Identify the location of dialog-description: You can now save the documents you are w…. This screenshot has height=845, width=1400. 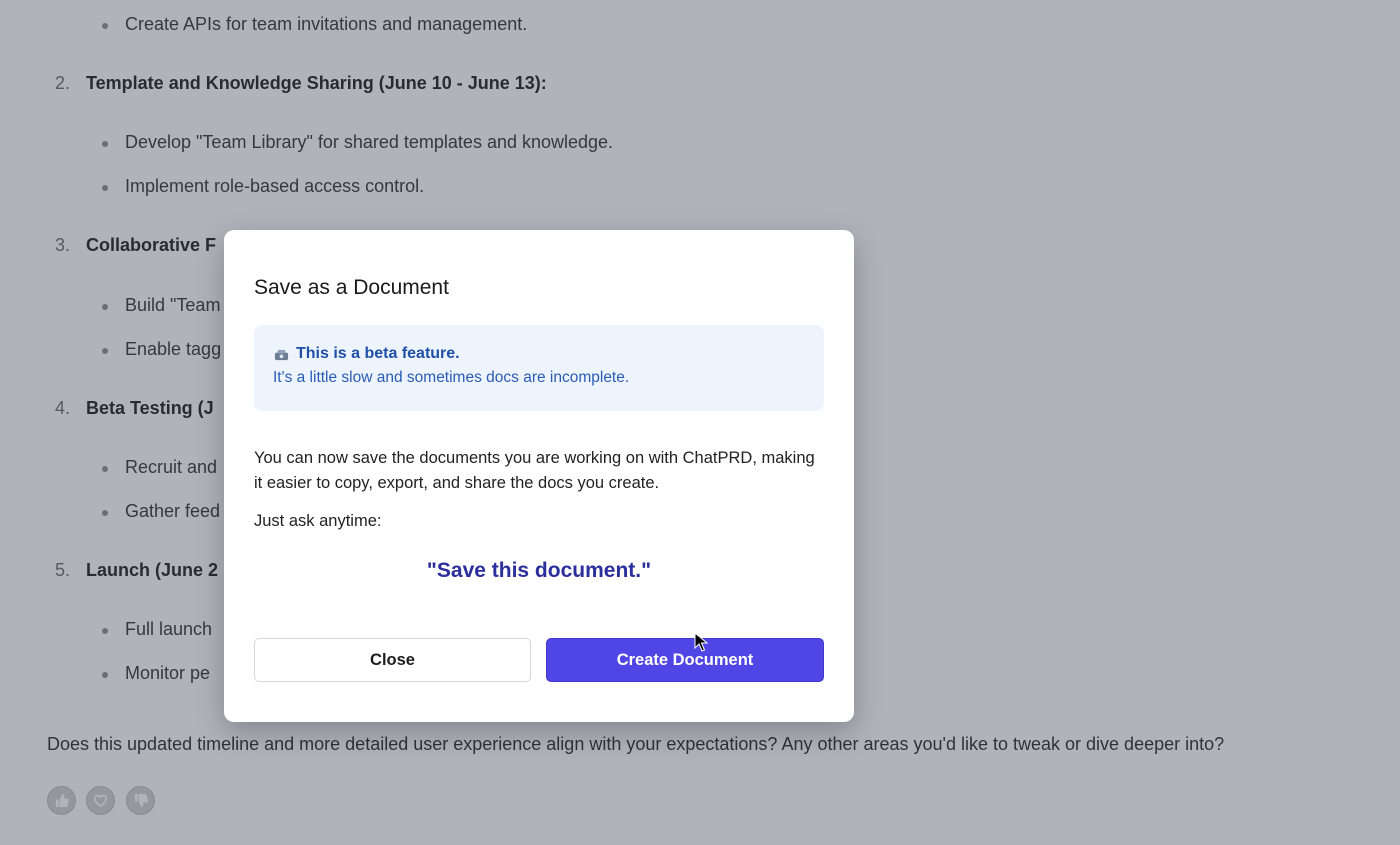
(534, 470).